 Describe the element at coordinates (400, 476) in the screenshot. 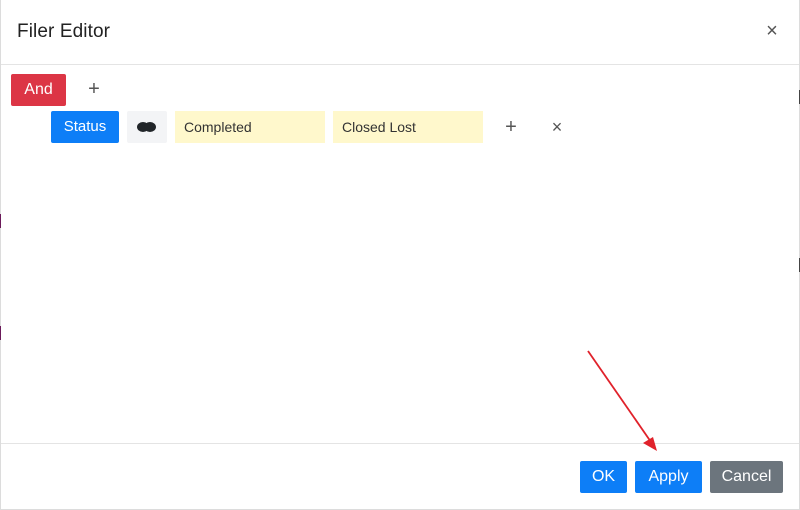

I see `dialog-footer: OK Apply Cancel` at that location.